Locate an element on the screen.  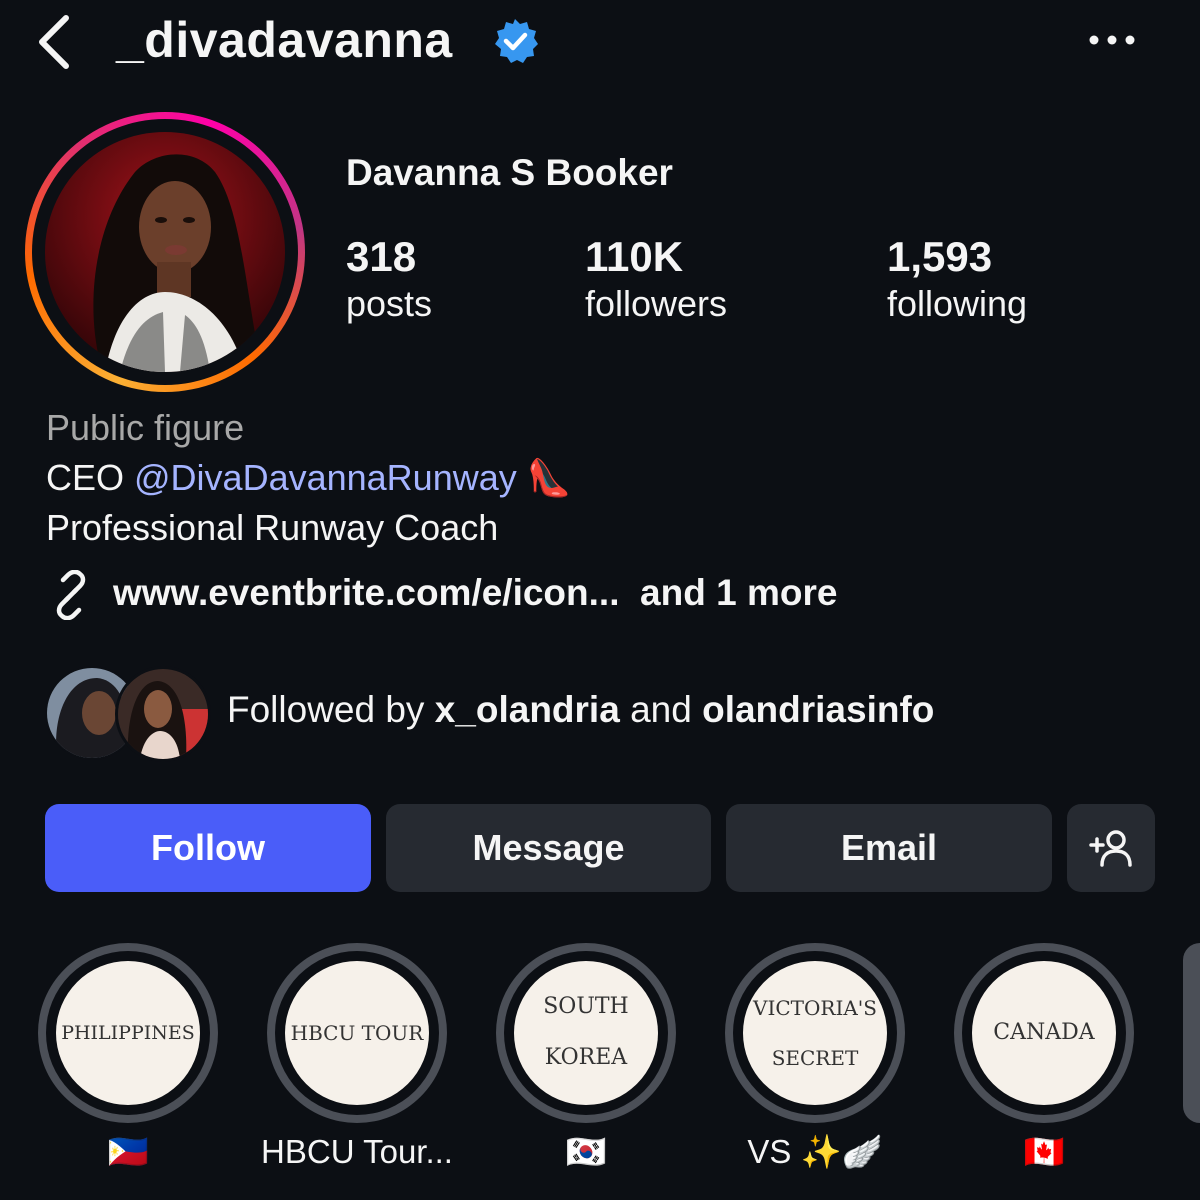
message-button: Message is located at coordinates (548, 848).